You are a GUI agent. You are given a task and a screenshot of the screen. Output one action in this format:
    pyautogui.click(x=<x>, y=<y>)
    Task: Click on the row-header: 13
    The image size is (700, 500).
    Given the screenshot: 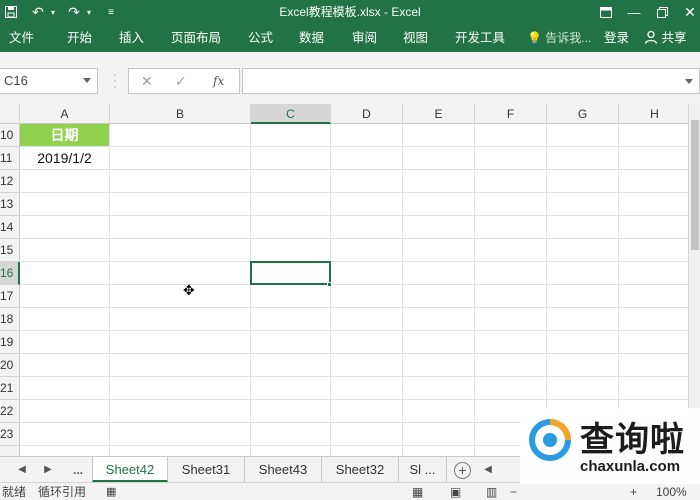 What is the action you would take?
    pyautogui.click(x=10, y=204)
    